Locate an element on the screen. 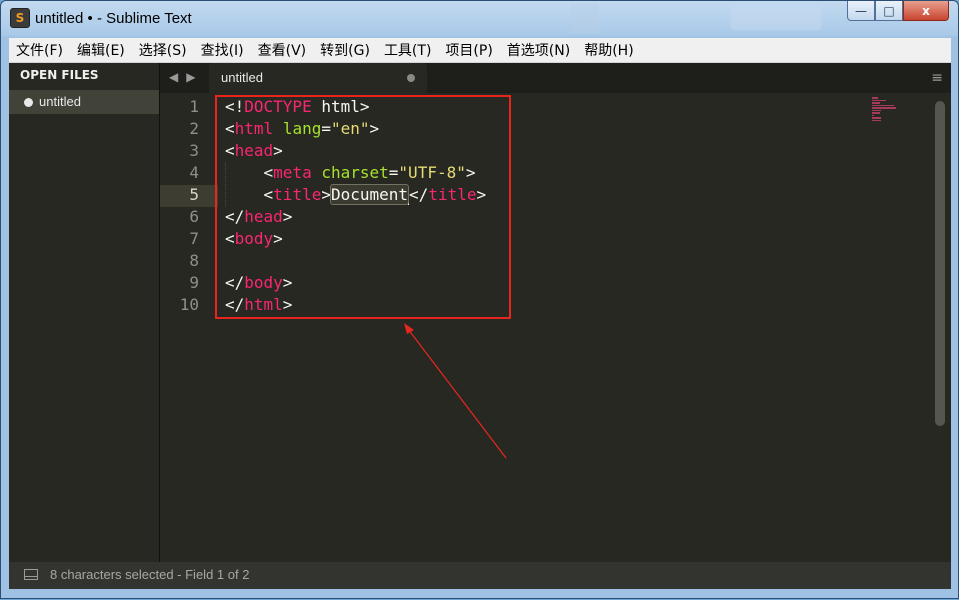 Image resolution: width=959 pixels, height=600 pixels. panel-toggle-icon is located at coordinates (31, 574).